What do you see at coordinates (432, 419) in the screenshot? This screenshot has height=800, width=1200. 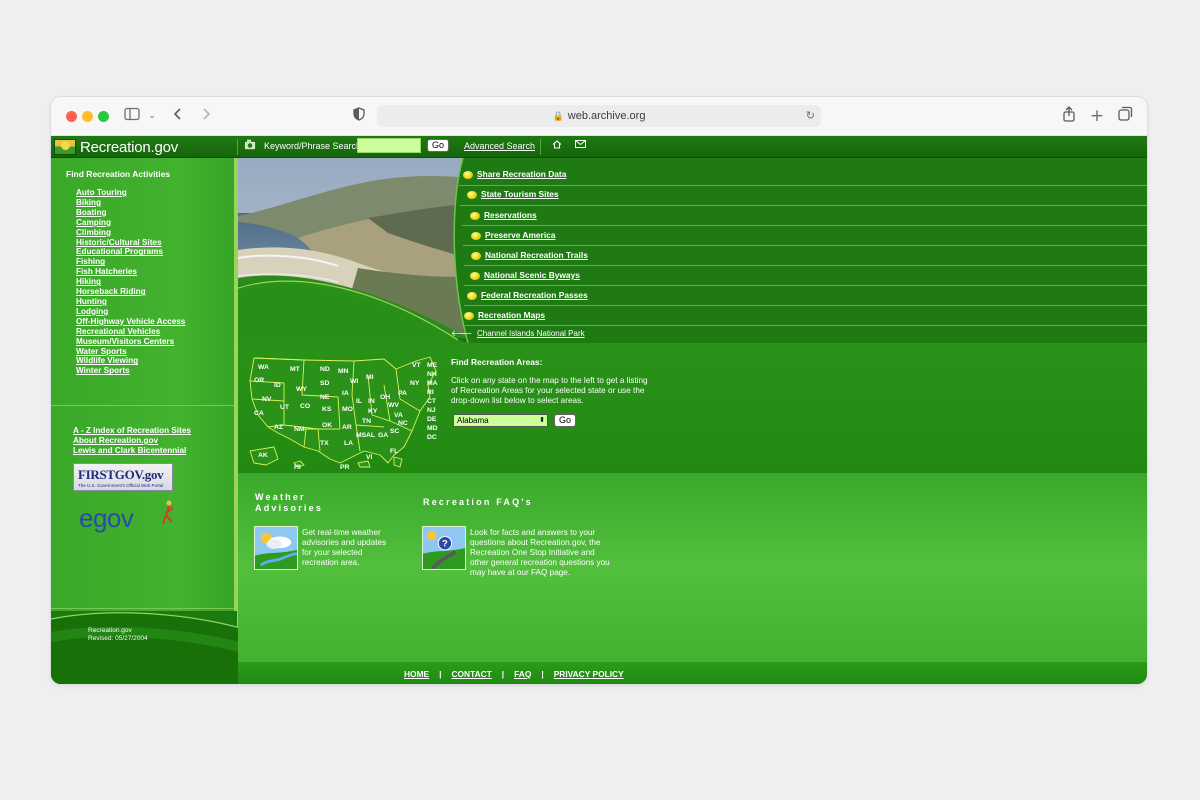 I see `map-state-label: DE` at bounding box center [432, 419].